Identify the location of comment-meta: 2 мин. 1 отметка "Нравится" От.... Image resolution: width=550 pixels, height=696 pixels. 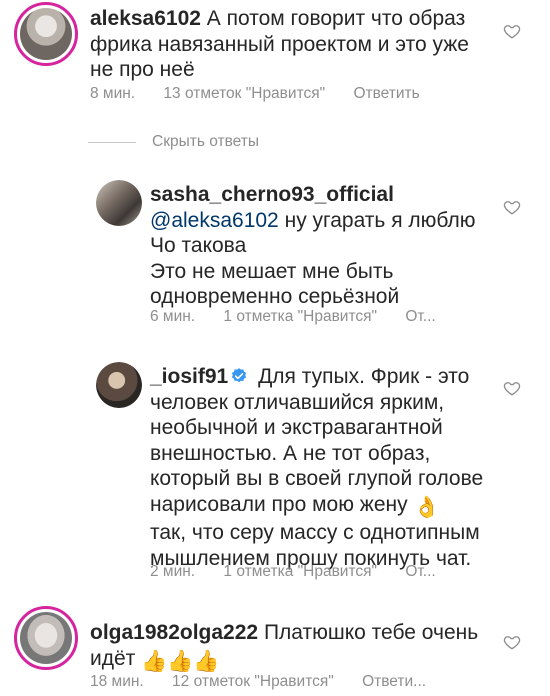
(293, 572).